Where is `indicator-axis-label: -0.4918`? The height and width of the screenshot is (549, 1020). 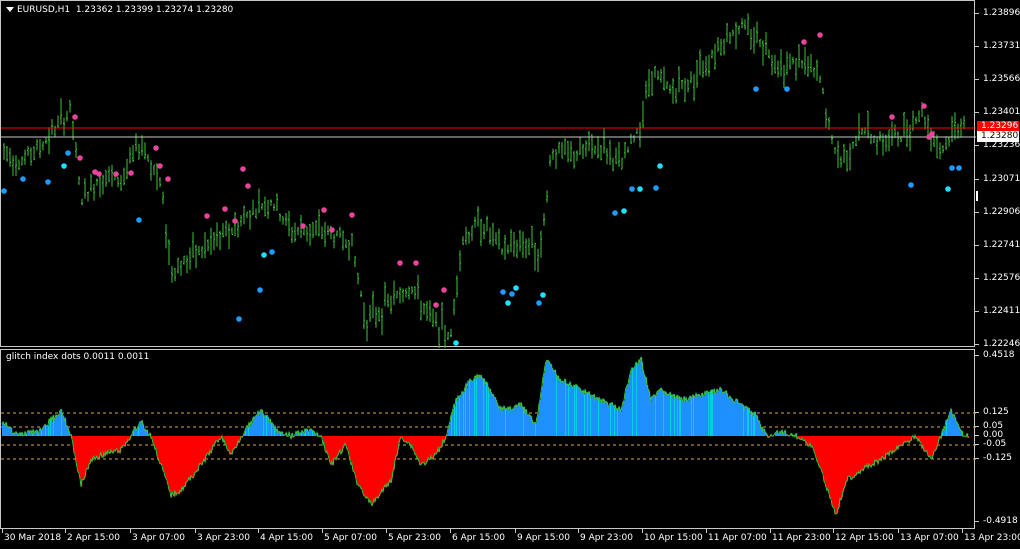 indicator-axis-label: -0.4918 is located at coordinates (1000, 521).